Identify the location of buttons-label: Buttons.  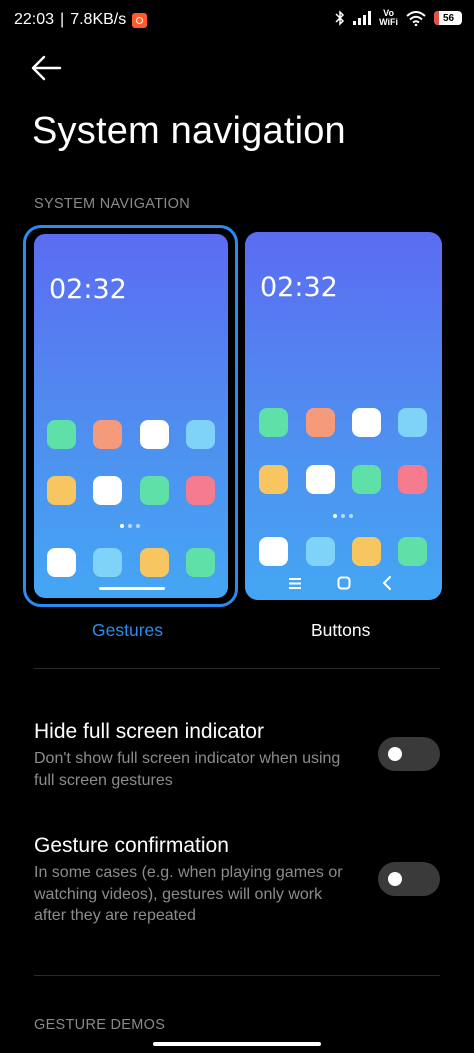
(340, 630).